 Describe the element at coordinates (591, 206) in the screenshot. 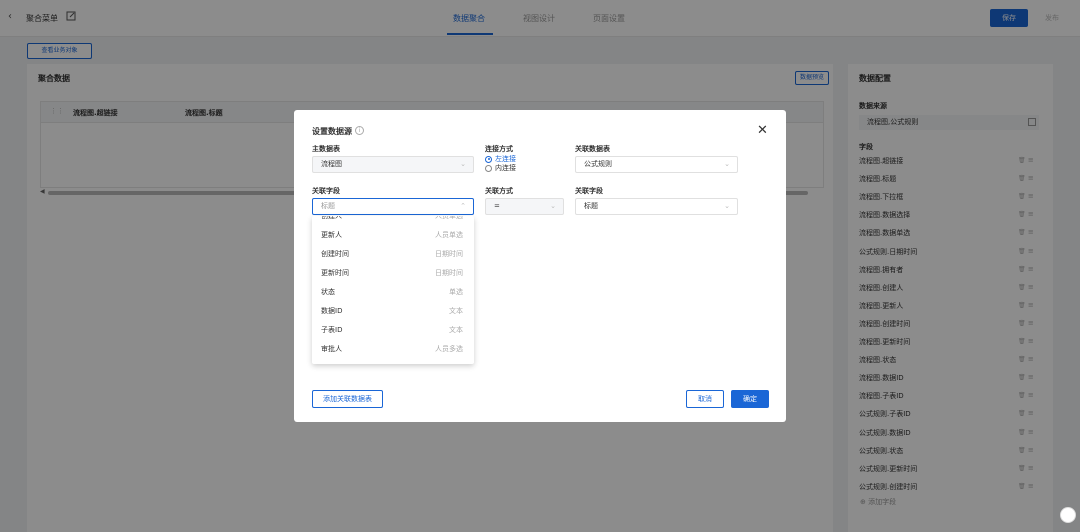

I see `target-field-value: 标题` at that location.